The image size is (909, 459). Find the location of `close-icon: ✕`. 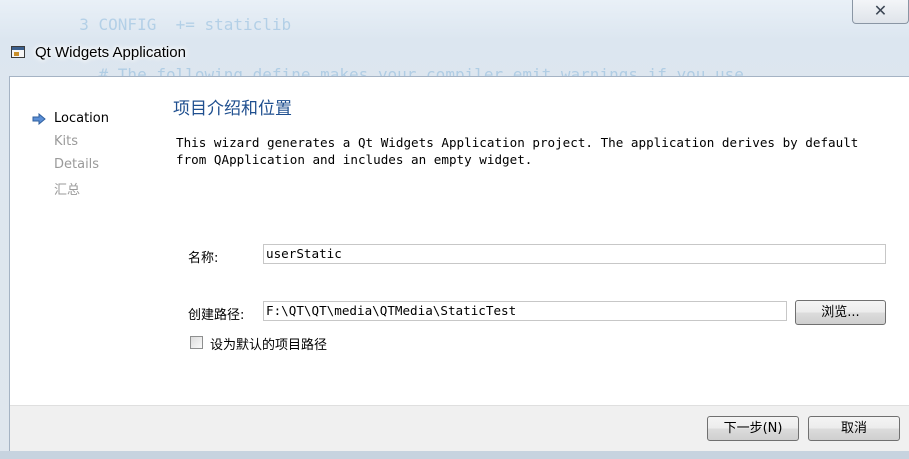

close-icon: ✕ is located at coordinates (880, 10).